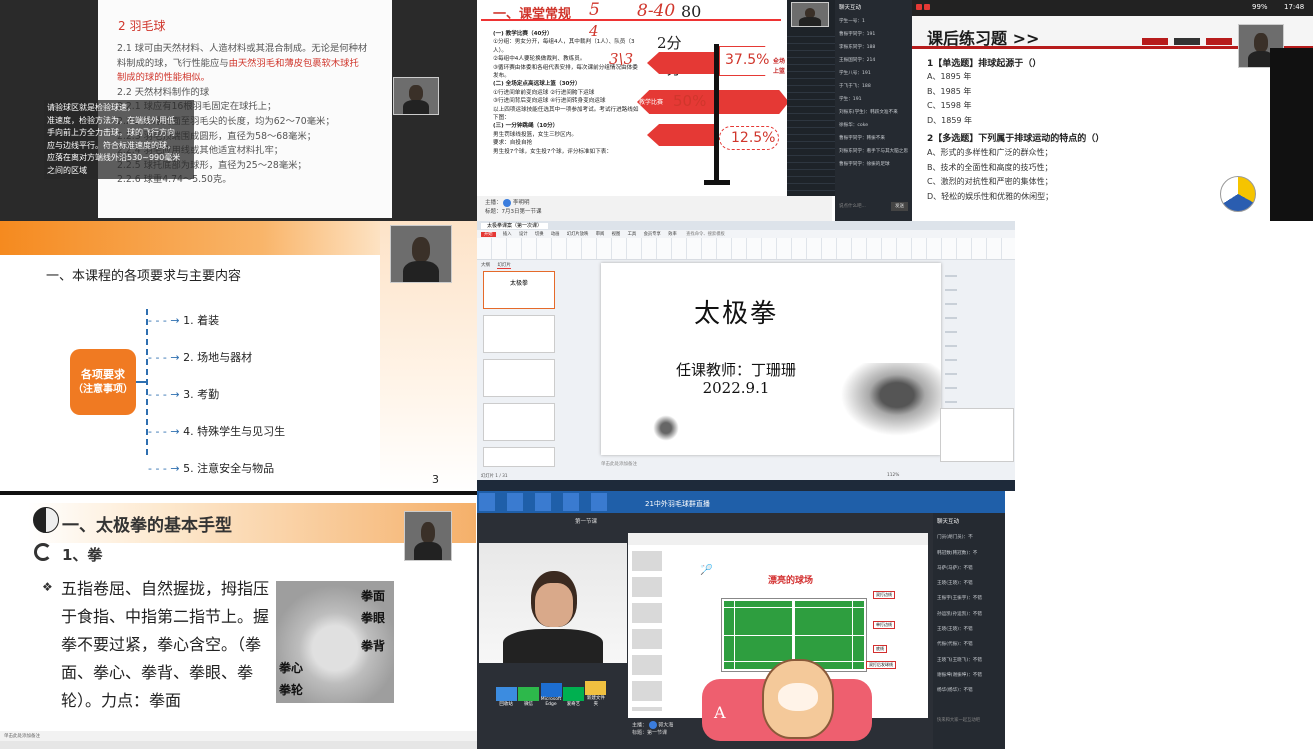 Image resolution: width=1313 pixels, height=749 pixels. I want to click on chat-input: 快来和大家一起互动吧, so click(969, 720).